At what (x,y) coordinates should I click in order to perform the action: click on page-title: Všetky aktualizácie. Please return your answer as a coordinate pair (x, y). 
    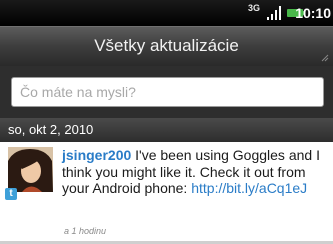
    Looking at the image, I should click on (166, 45).